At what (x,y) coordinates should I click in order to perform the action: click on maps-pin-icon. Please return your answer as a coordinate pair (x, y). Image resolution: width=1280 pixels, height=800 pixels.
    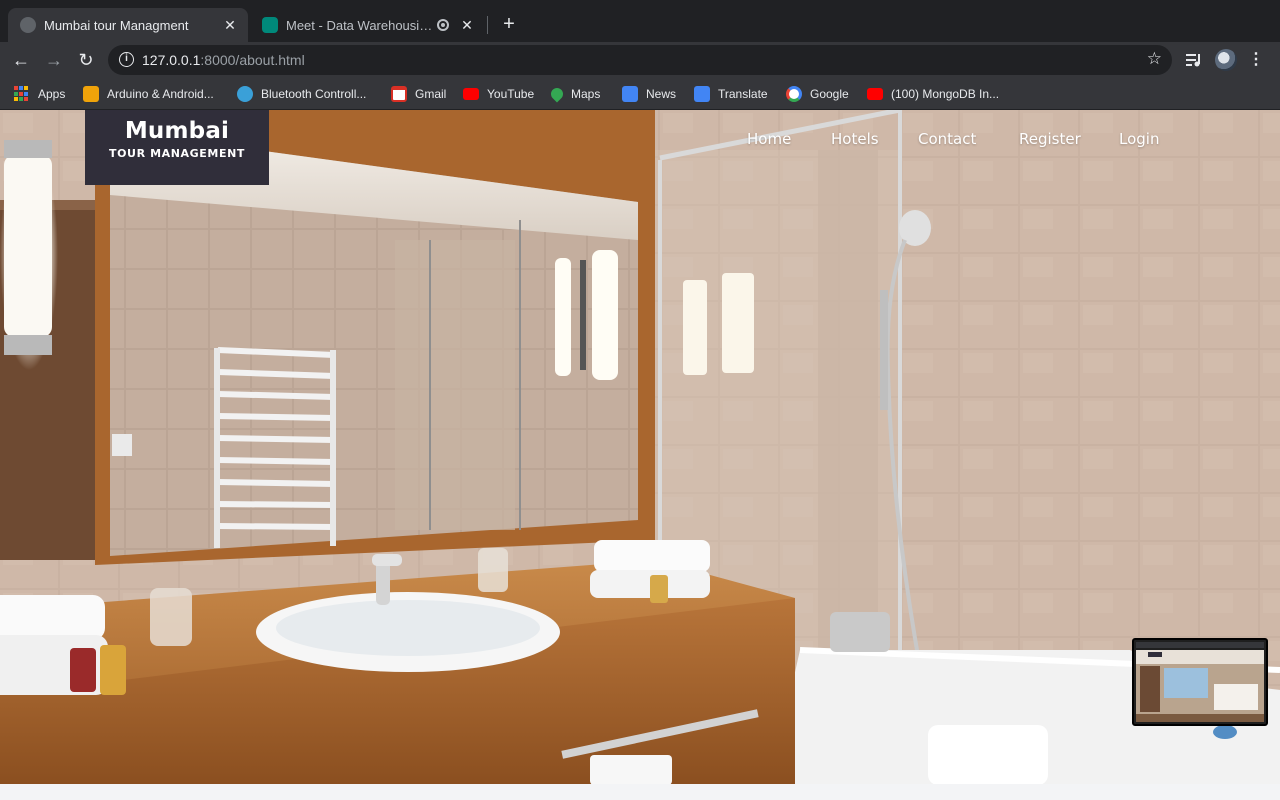
    Looking at the image, I should click on (557, 94).